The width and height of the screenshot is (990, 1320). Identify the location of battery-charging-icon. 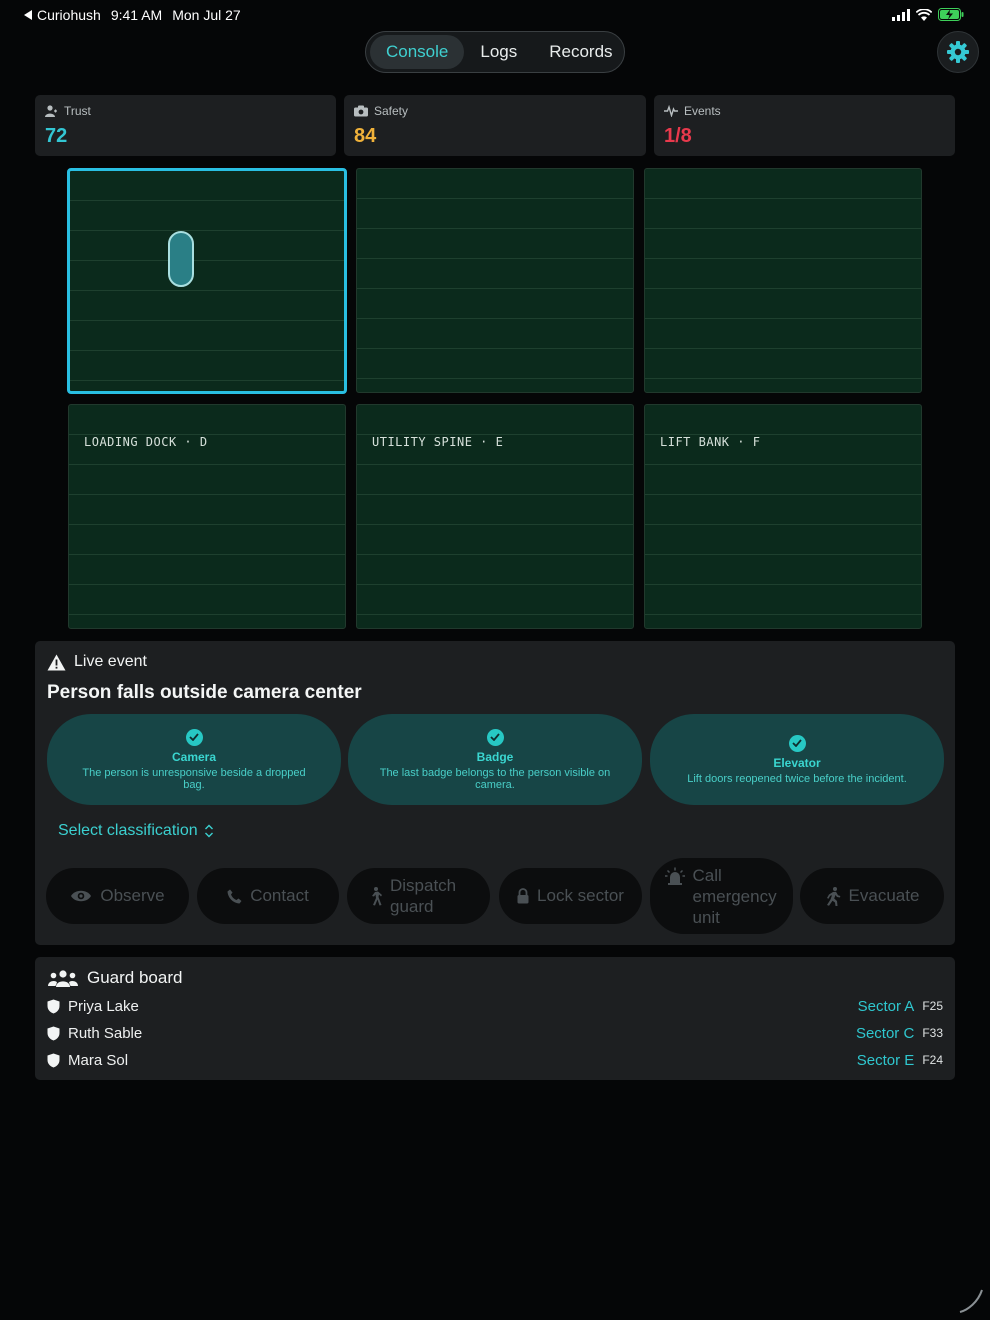
(951, 14).